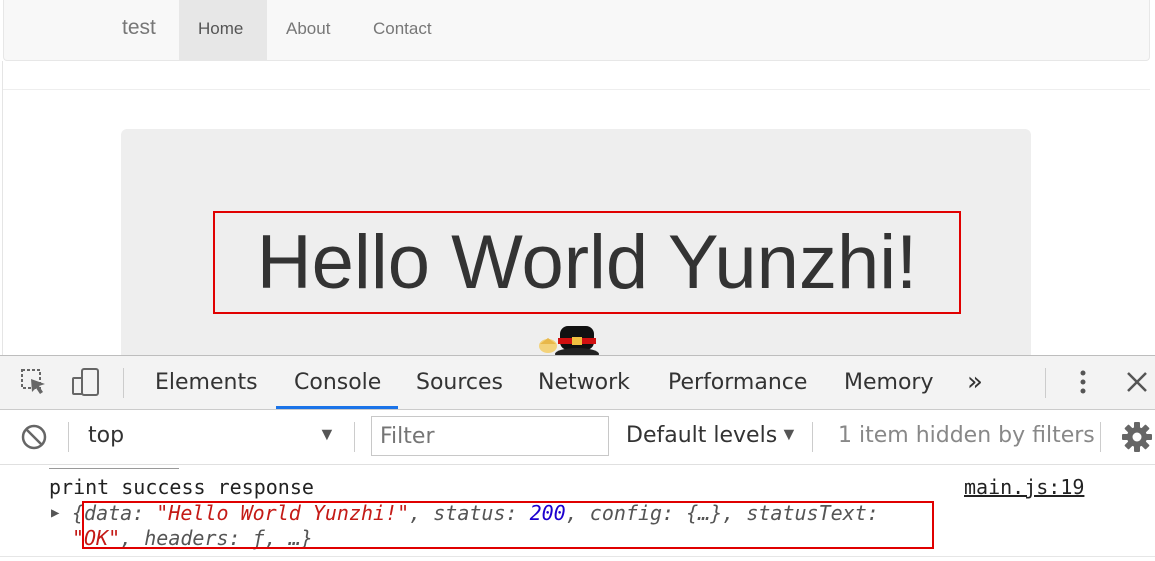 The image size is (1155, 561). I want to click on tab-memory: Memory, so click(888, 382).